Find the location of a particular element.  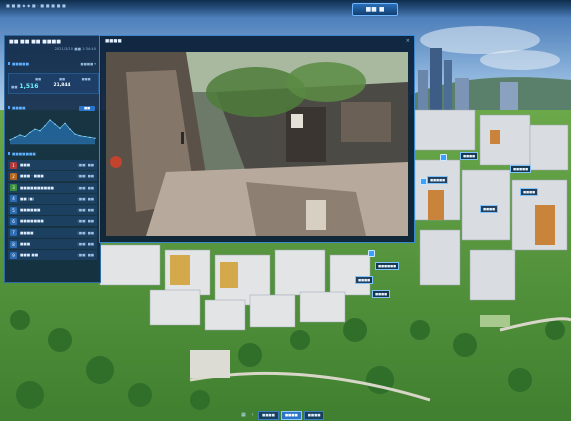

list-item-index: 5 is located at coordinates (13, 210).